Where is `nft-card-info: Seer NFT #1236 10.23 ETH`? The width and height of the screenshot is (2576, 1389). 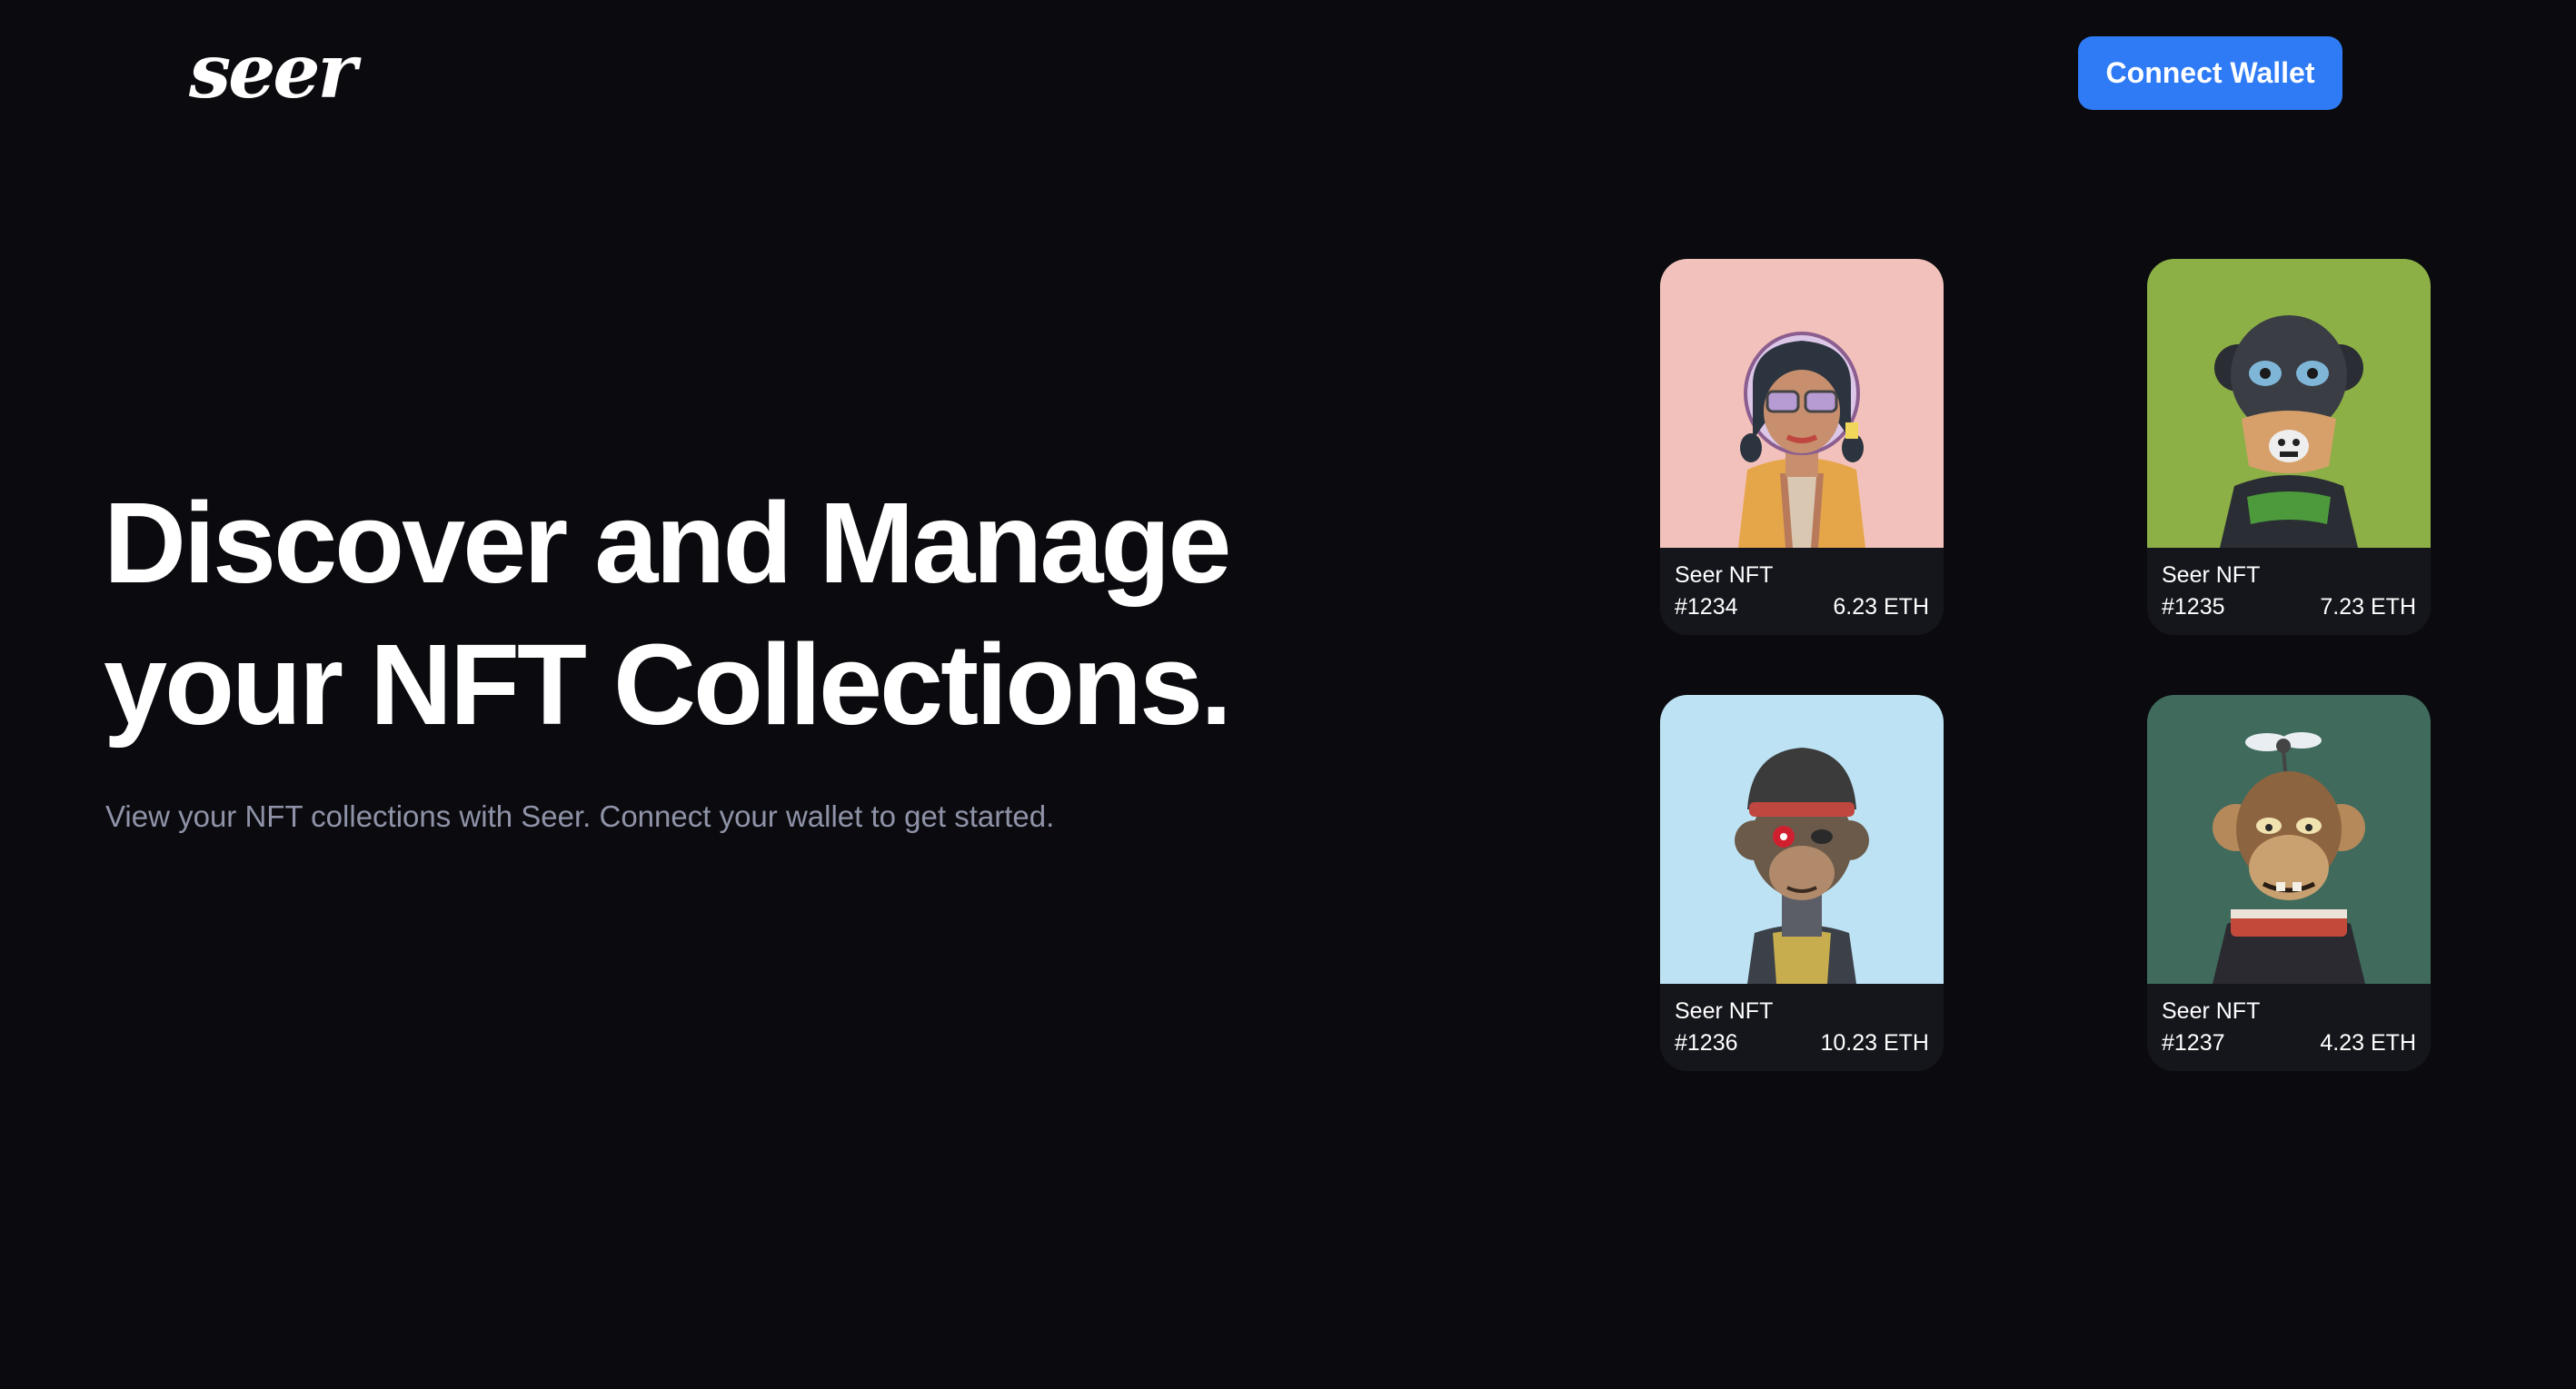 nft-card-info: Seer NFT #1236 10.23 ETH is located at coordinates (1802, 1027).